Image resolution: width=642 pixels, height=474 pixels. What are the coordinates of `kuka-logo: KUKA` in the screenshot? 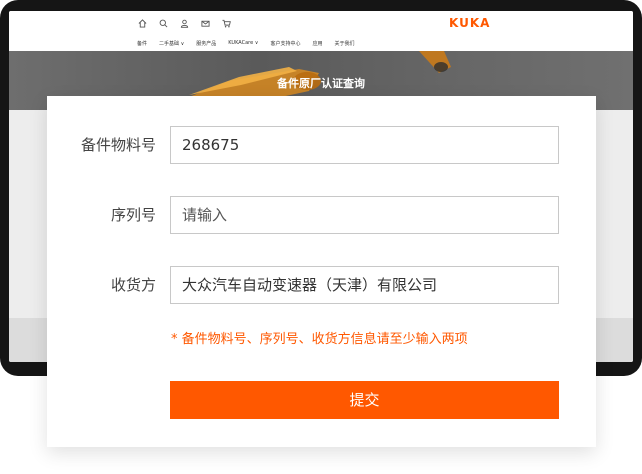 It's located at (469, 23).